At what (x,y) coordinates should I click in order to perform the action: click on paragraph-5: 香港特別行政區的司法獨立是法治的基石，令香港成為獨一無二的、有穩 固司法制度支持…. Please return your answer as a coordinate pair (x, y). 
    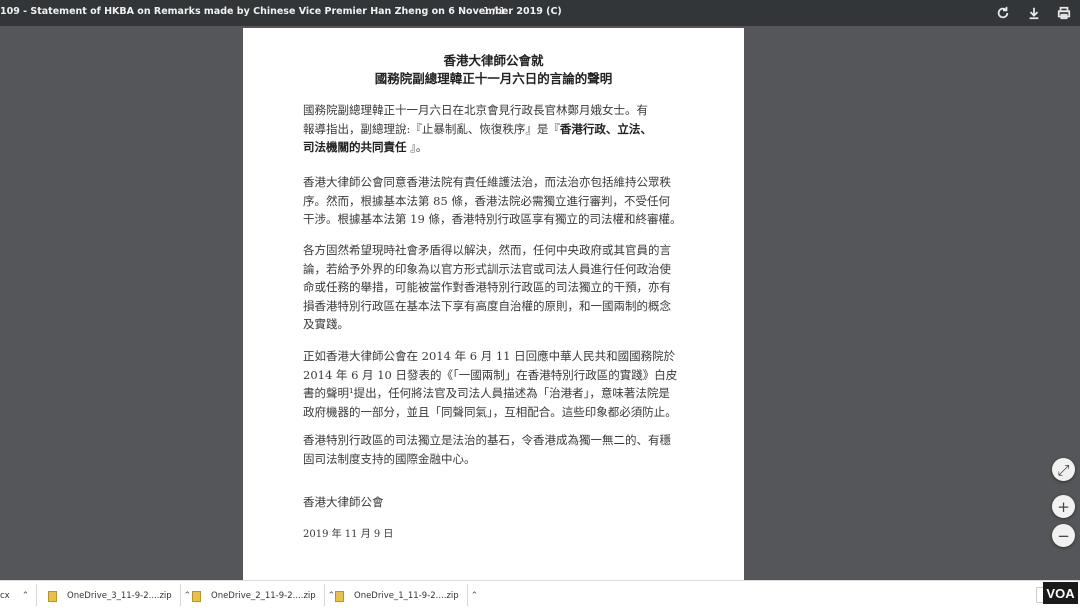
    Looking at the image, I should click on (499, 449).